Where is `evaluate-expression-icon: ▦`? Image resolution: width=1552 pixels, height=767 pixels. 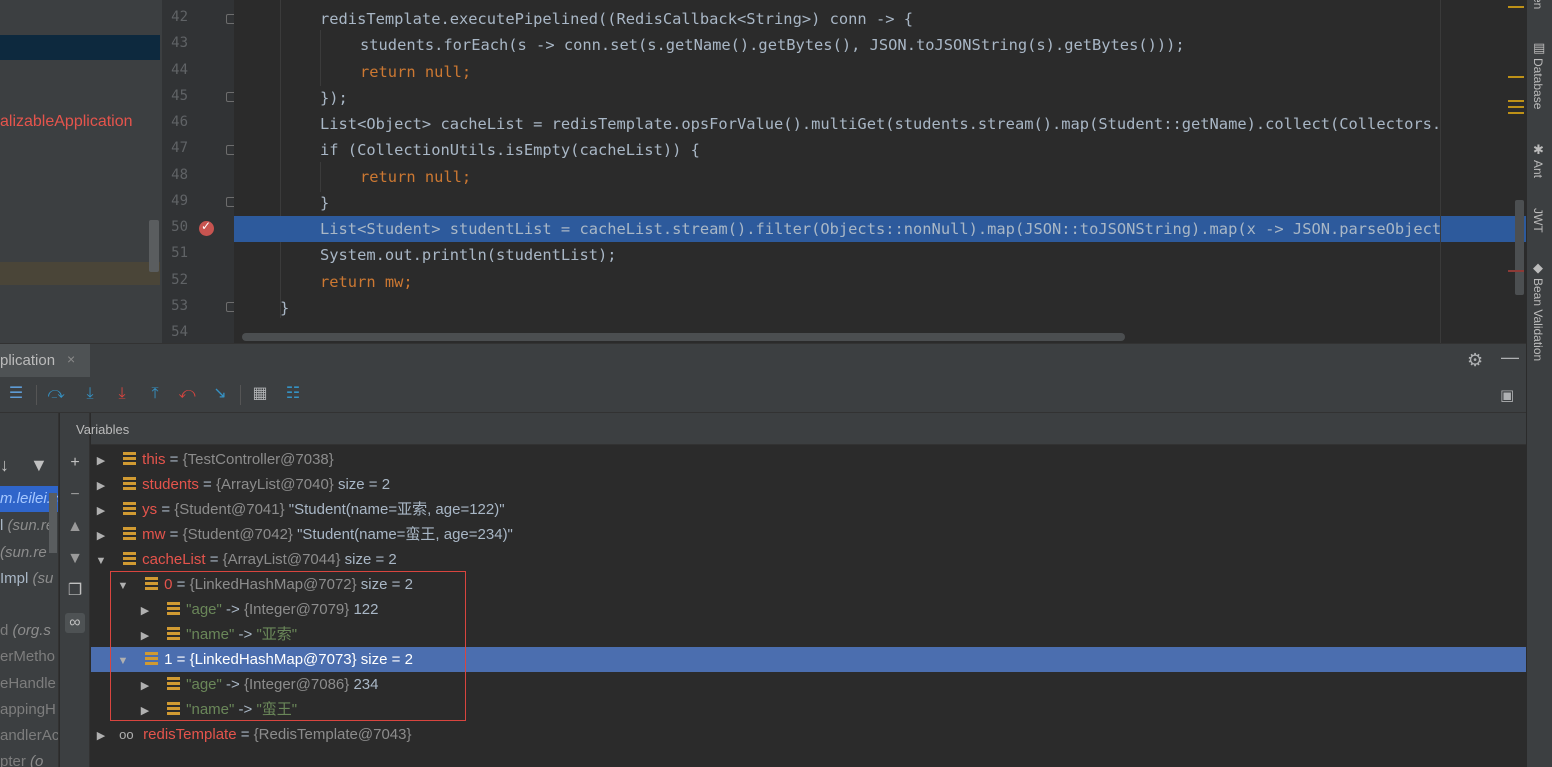 evaluate-expression-icon: ▦ is located at coordinates (260, 394).